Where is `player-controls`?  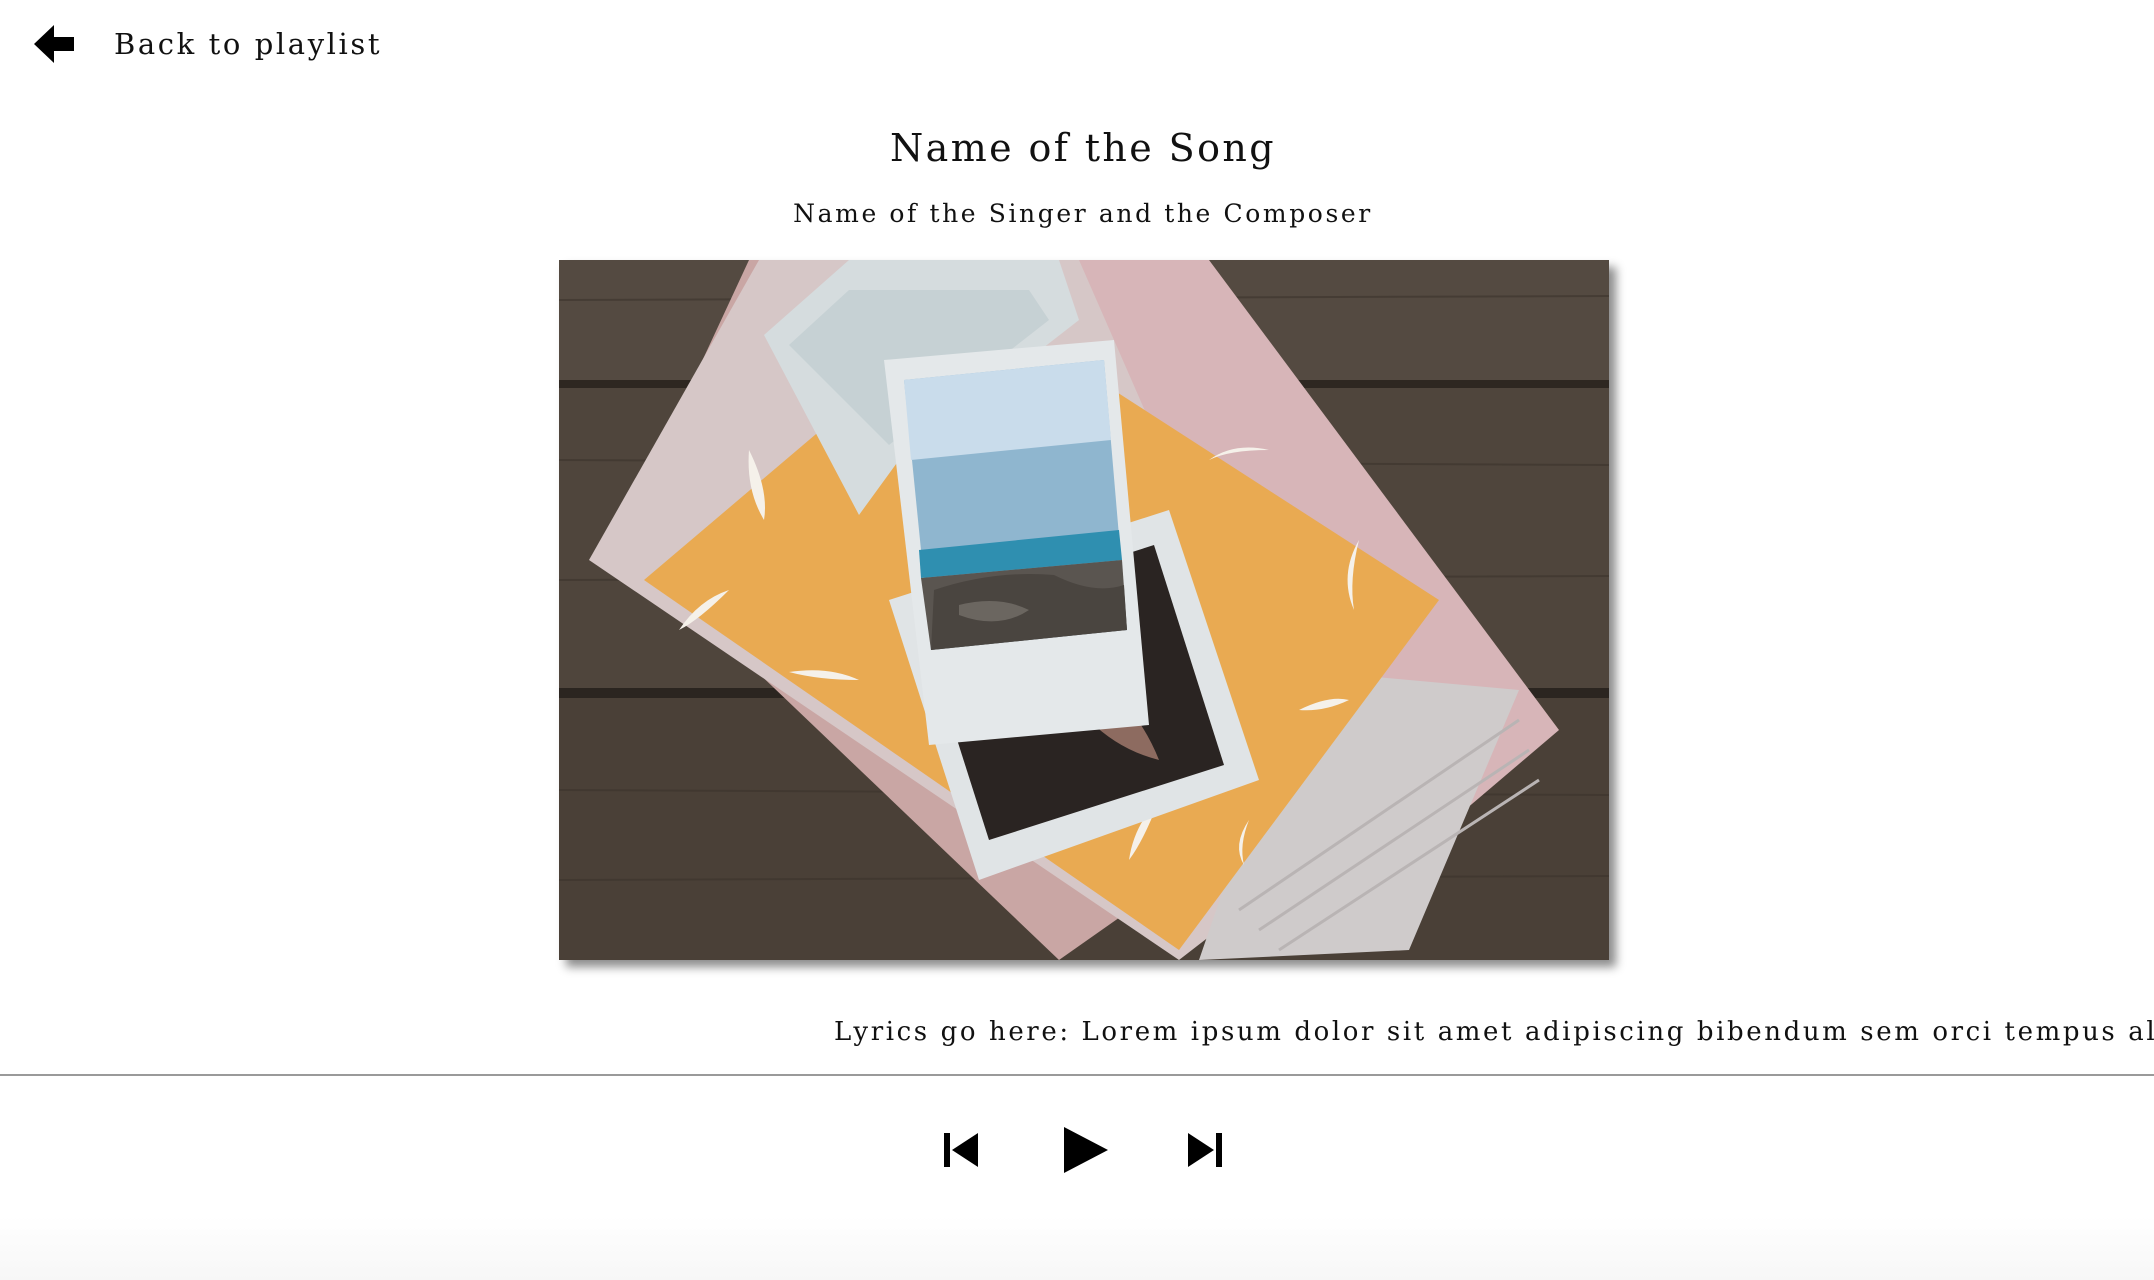
player-controls is located at coordinates (1077, 1150).